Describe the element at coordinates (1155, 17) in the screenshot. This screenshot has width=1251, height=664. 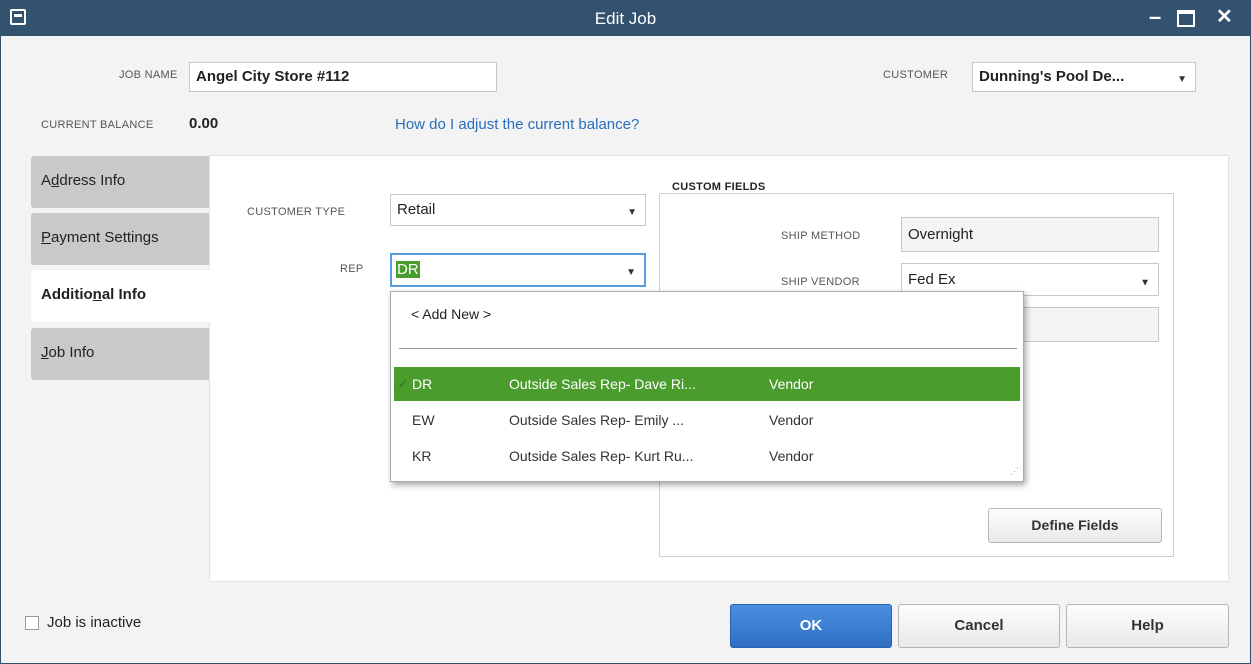
I see `minimize-icon: –` at that location.